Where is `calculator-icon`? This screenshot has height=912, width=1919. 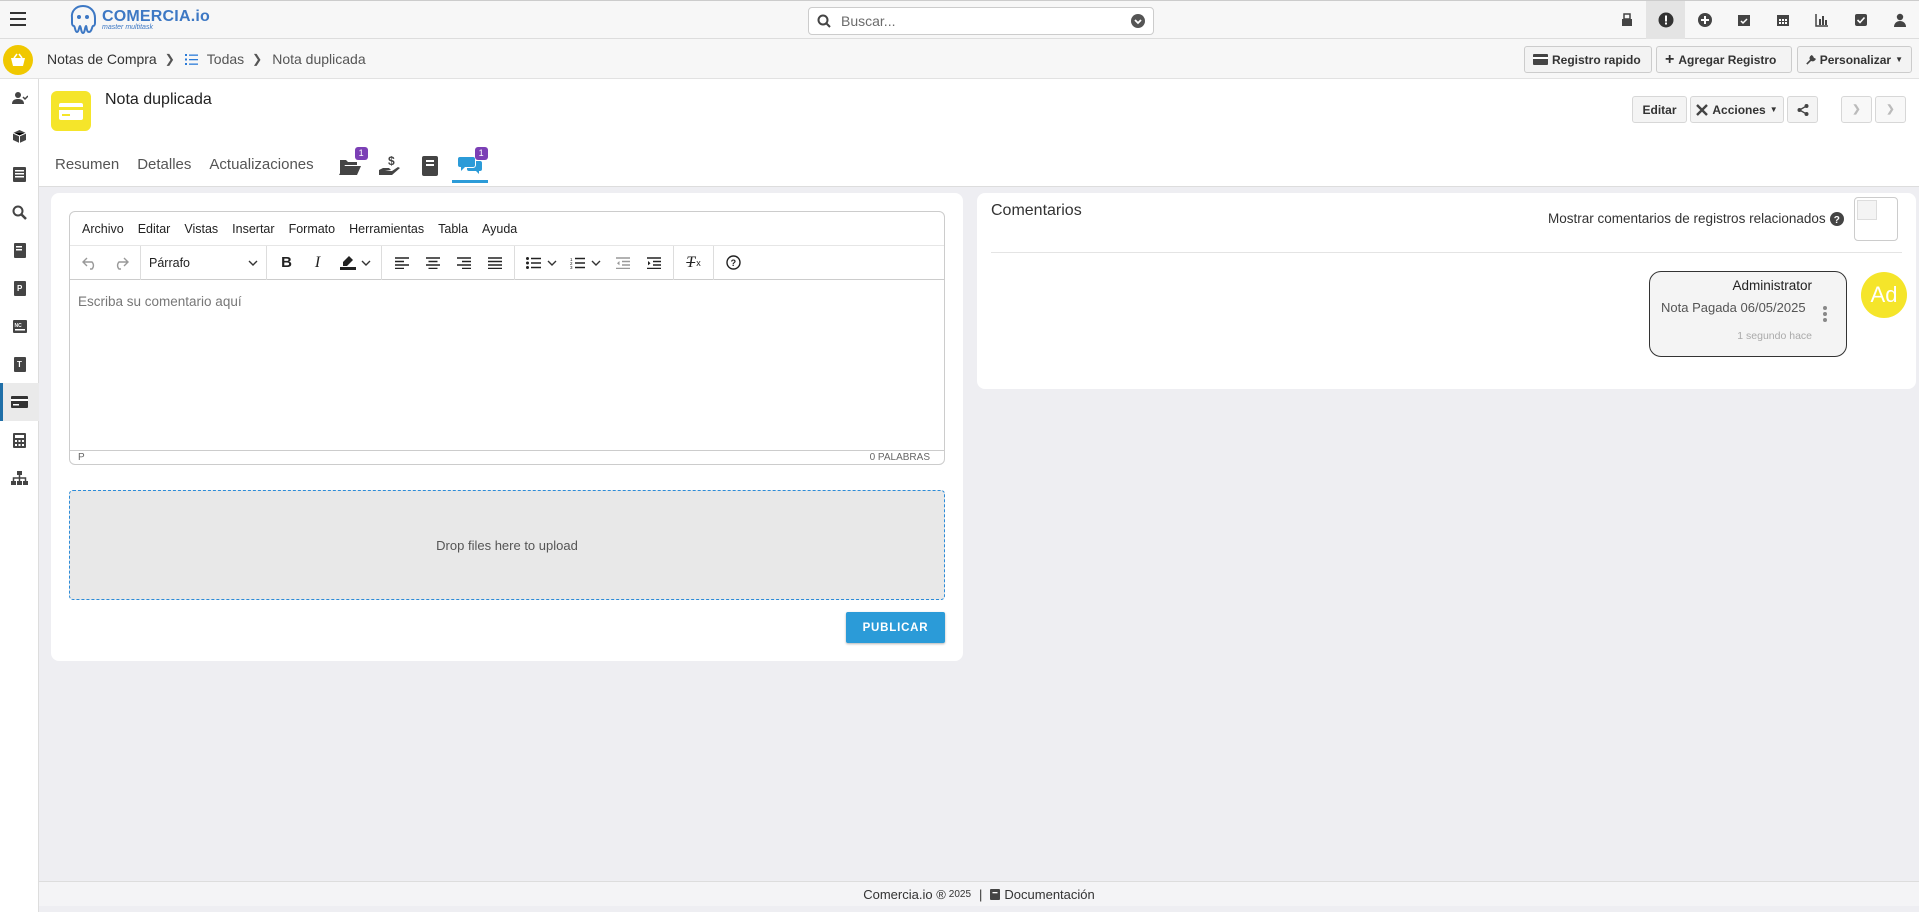 calculator-icon is located at coordinates (19, 440).